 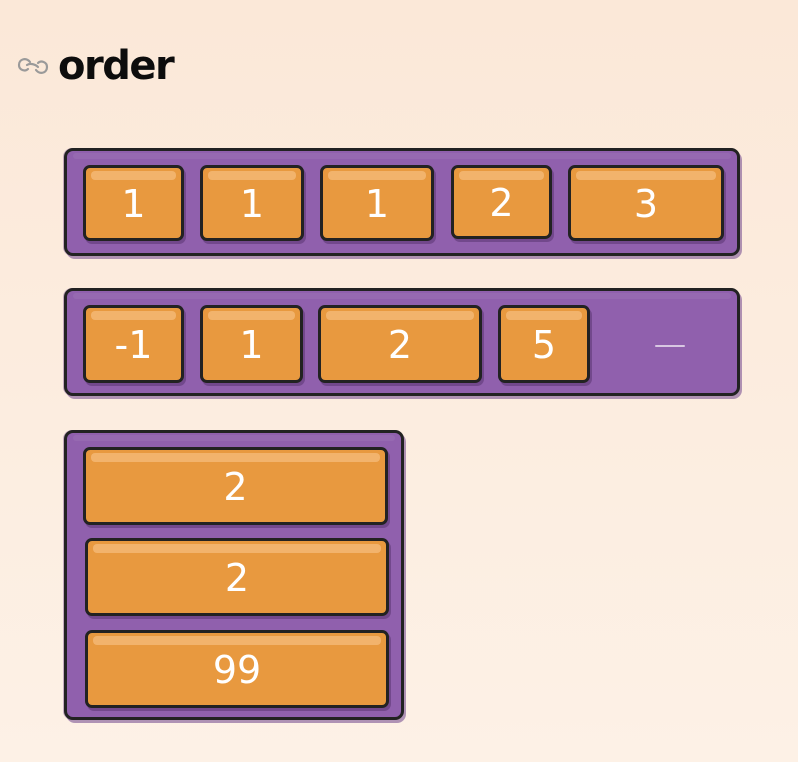 I want to click on order-value: 5, so click(x=544, y=345).